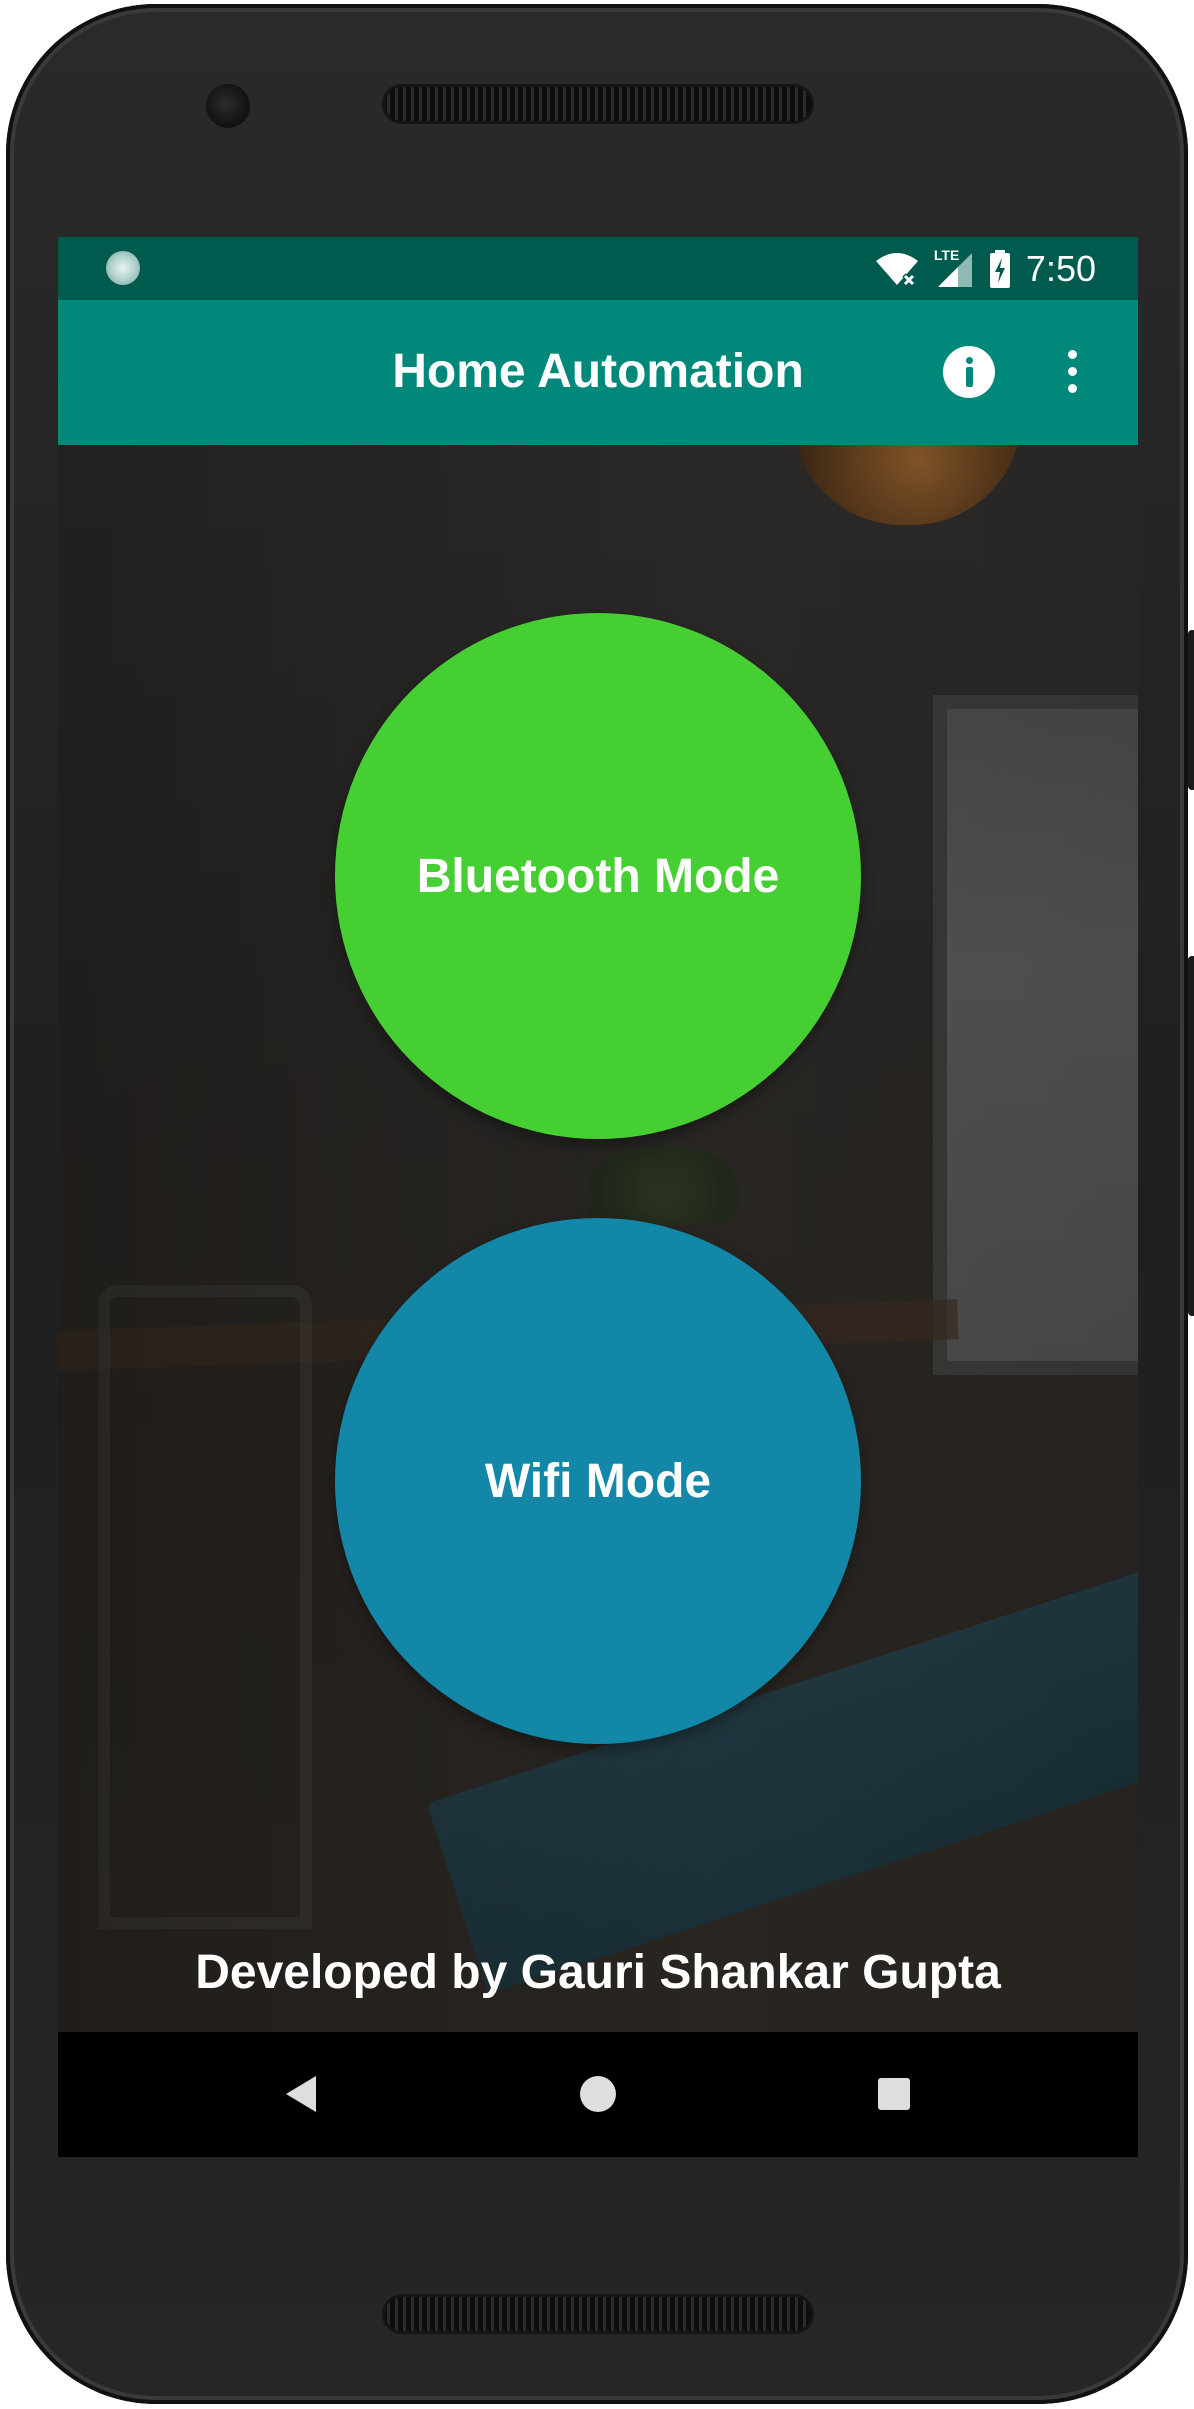 Image resolution: width=1194 pixels, height=2409 pixels. Describe the element at coordinates (598, 268) in the screenshot. I see `status-bar: LTE 7:50` at that location.